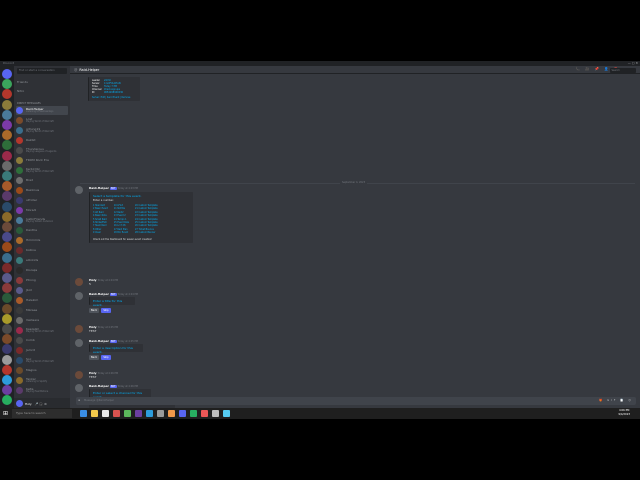 Image resolution: width=640 pixels, height=480 pixels. Describe the element at coordinates (356, 401) in the screenshot. I see `message-composer: ⊕ Message @Raid-Helper 🎁 GIF 📄 😊` at that location.